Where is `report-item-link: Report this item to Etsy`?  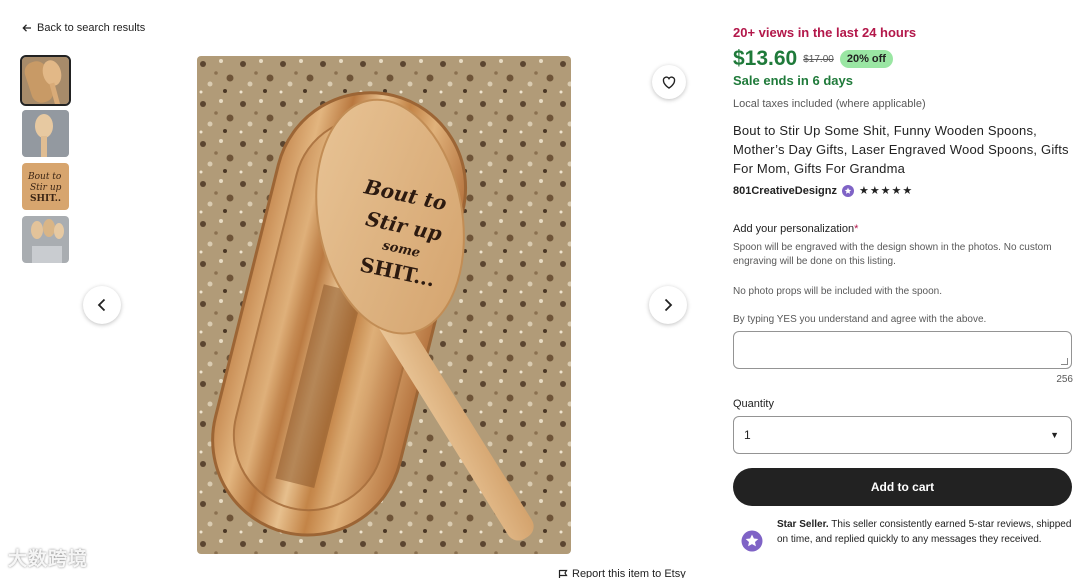 report-item-link: Report this item to Etsy is located at coordinates (622, 573).